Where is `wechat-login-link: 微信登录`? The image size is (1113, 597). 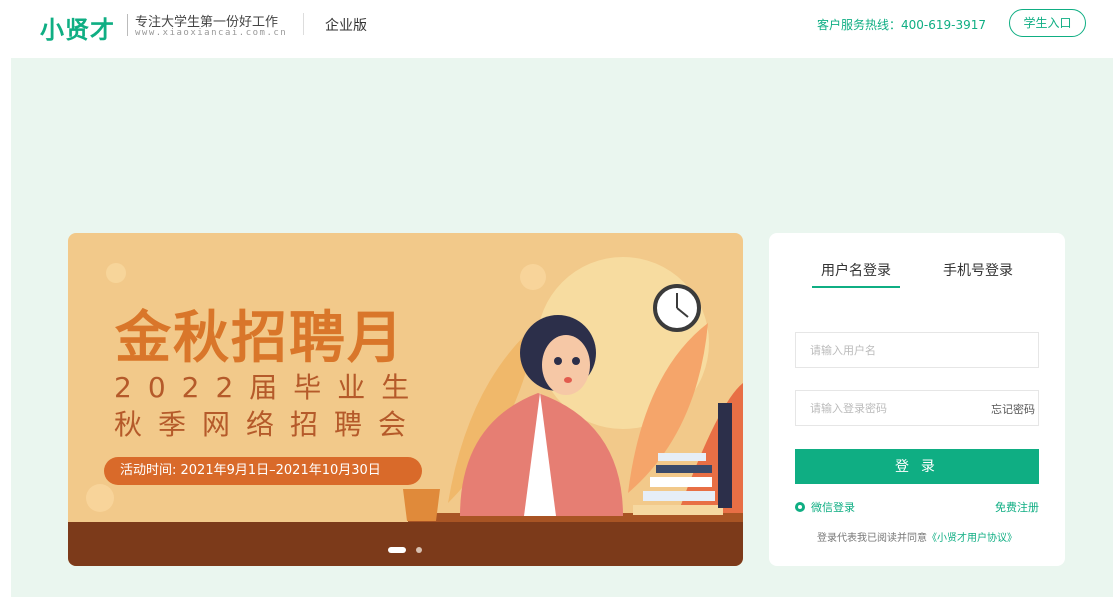 wechat-login-link: 微信登录 is located at coordinates (825, 507).